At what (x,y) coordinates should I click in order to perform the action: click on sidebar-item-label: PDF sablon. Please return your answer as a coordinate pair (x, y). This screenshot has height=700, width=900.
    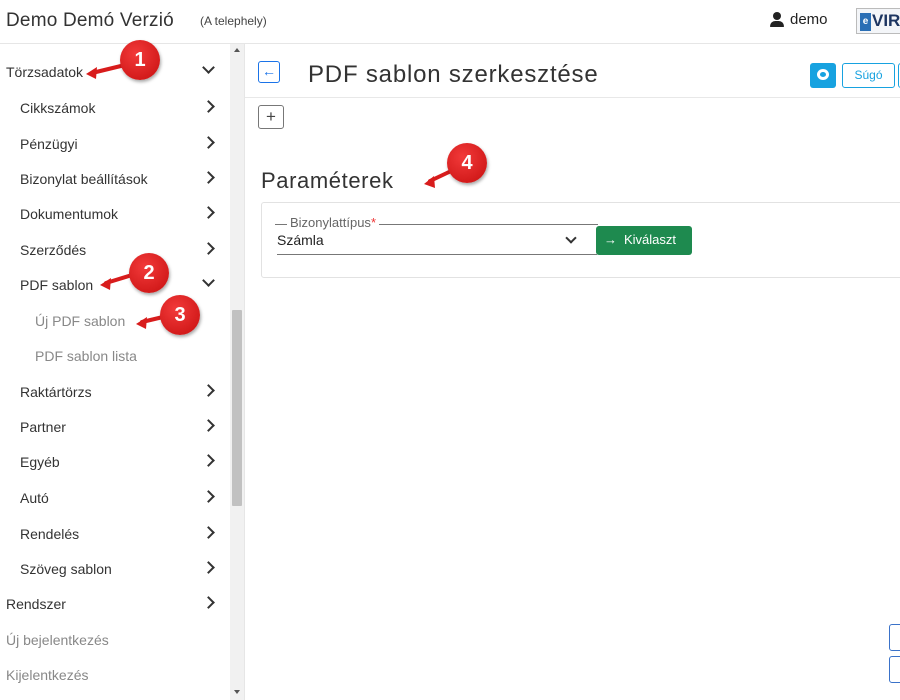
    Looking at the image, I should click on (57, 285).